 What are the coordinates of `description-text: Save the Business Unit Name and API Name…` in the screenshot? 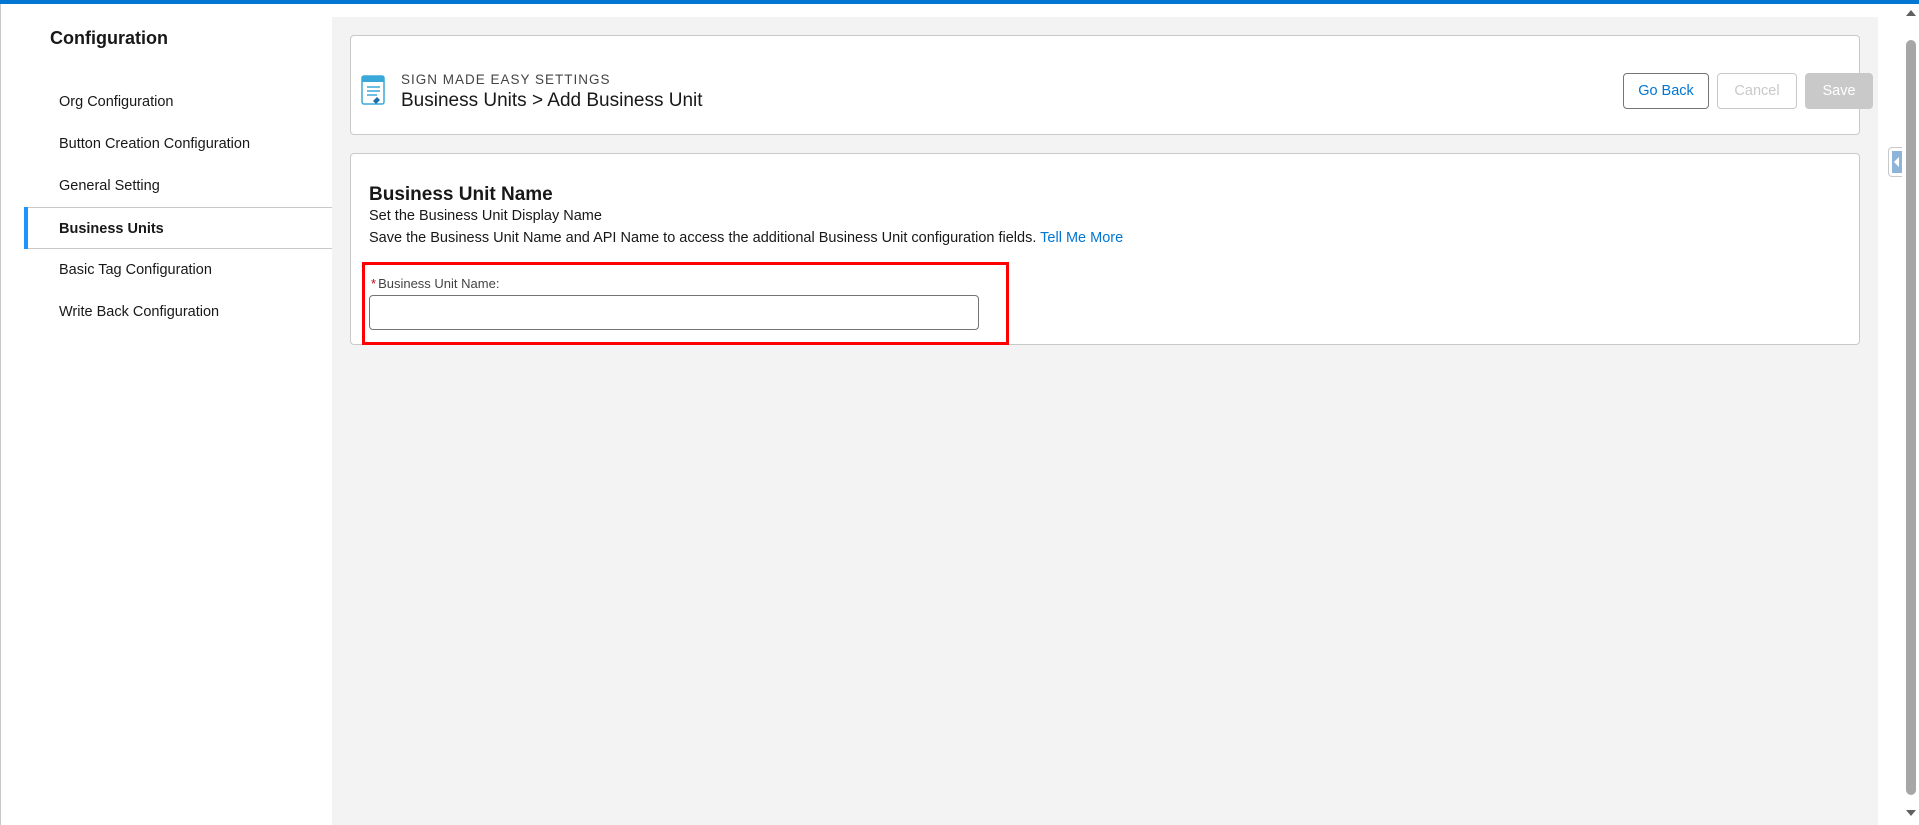 It's located at (703, 238).